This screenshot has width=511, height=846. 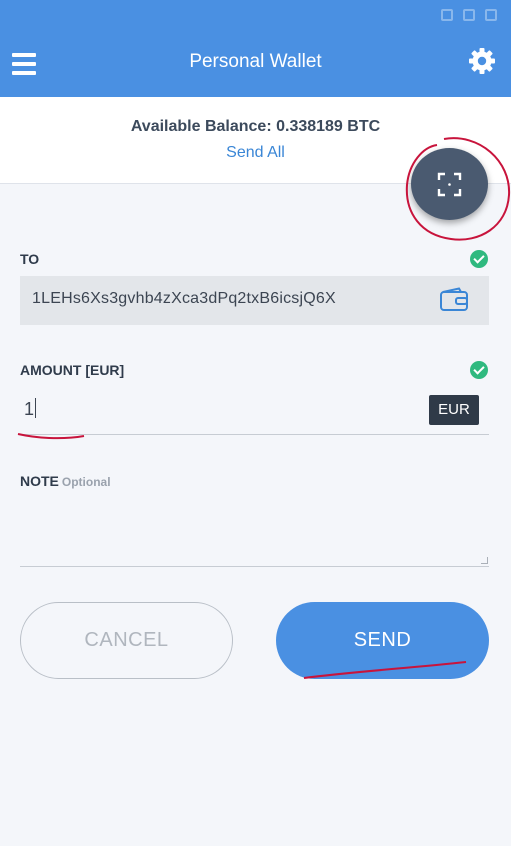 I want to click on currency-toggle-button: EUR, so click(x=454, y=410).